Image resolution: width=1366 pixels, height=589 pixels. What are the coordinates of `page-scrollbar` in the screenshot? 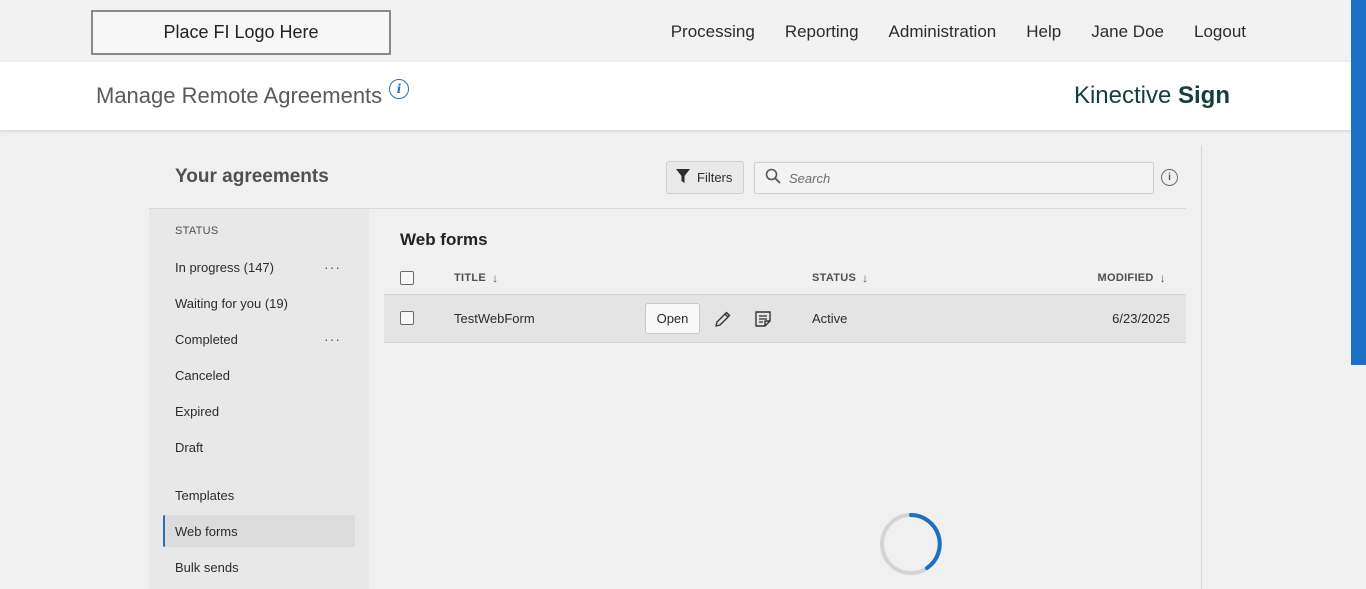 It's located at (1358, 182).